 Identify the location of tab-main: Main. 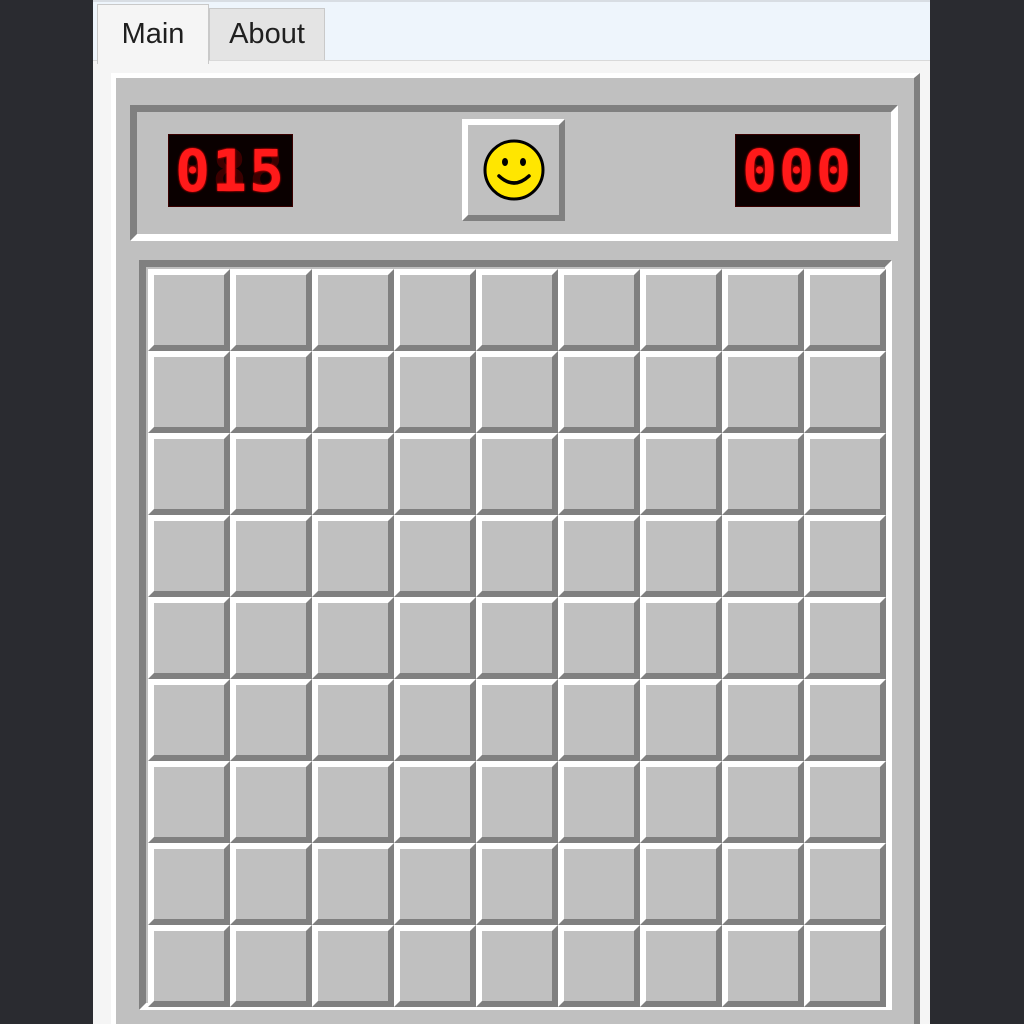
(153, 34).